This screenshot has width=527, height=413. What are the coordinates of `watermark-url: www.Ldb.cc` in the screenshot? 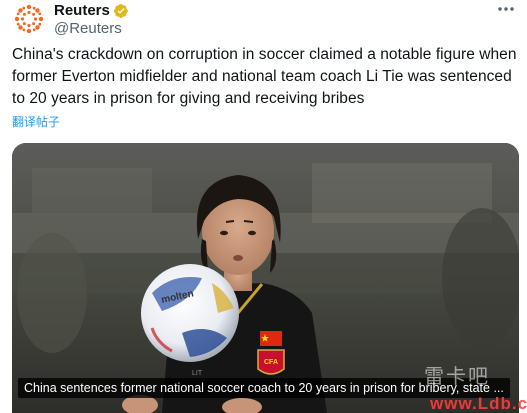 It's located at (478, 403).